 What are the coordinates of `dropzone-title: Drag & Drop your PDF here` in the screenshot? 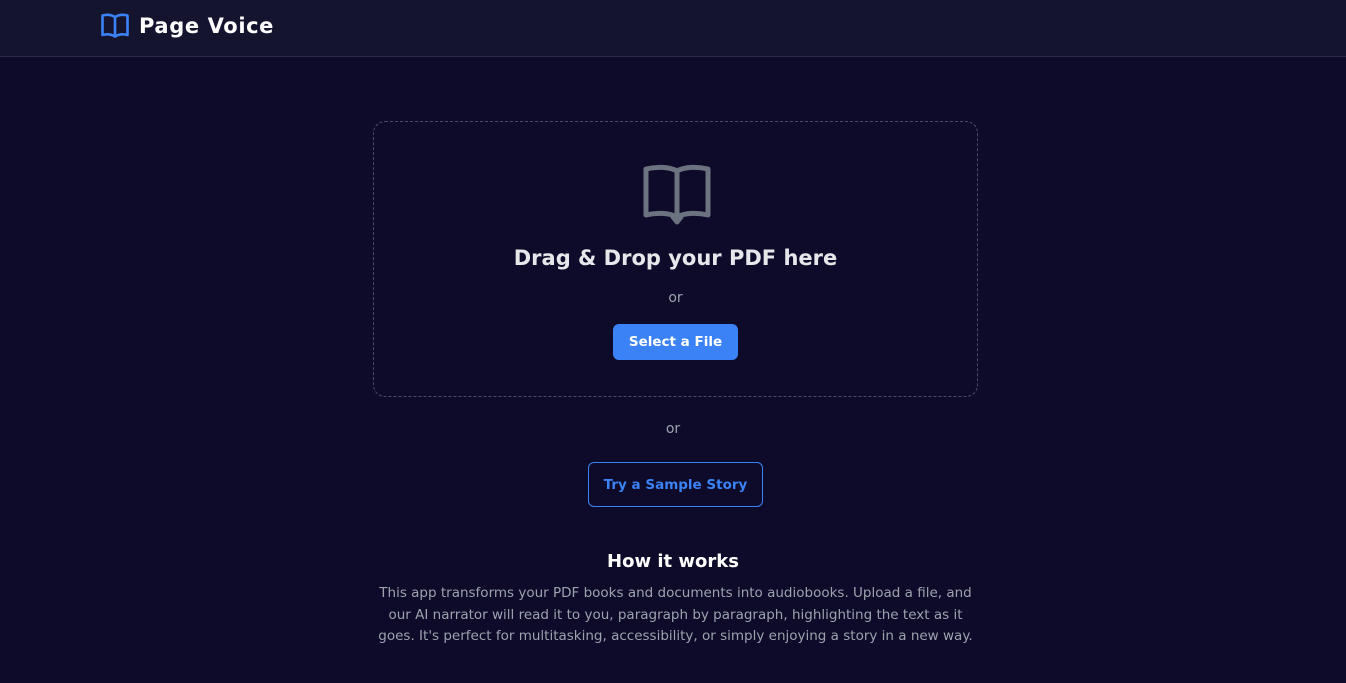 It's located at (675, 258).